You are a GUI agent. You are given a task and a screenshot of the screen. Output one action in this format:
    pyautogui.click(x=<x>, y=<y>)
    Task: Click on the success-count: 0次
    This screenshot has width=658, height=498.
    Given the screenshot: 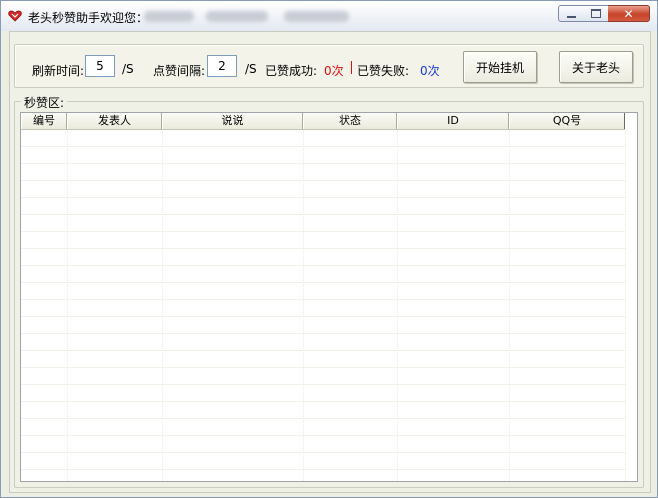 What is the action you would take?
    pyautogui.click(x=334, y=71)
    